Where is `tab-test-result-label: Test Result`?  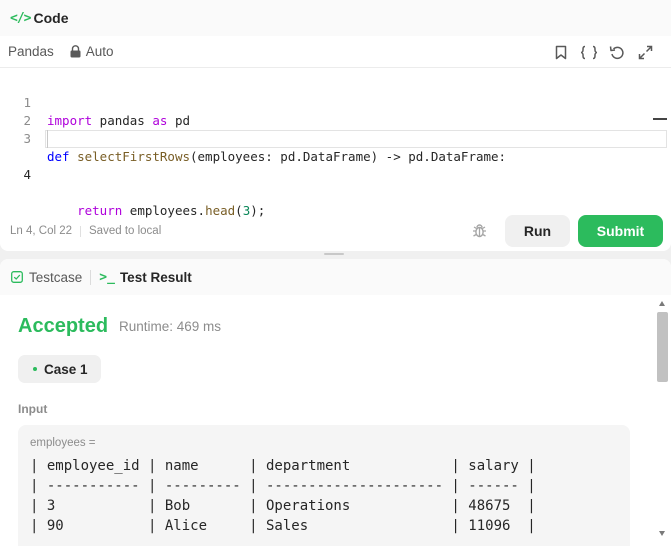
tab-test-result-label: Test Result is located at coordinates (155, 277).